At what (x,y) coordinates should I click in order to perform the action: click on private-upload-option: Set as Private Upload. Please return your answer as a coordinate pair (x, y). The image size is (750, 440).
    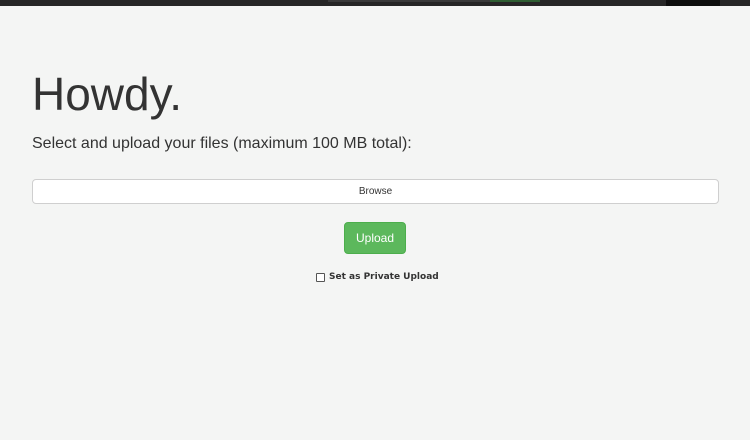
    Looking at the image, I should click on (377, 277).